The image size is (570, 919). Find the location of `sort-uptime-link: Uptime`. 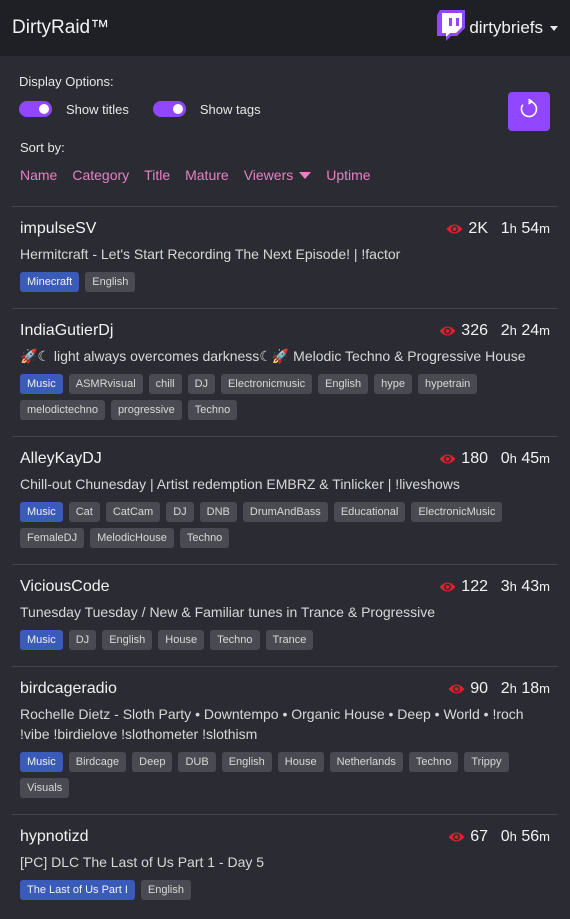

sort-uptime-link: Uptime is located at coordinates (348, 175).